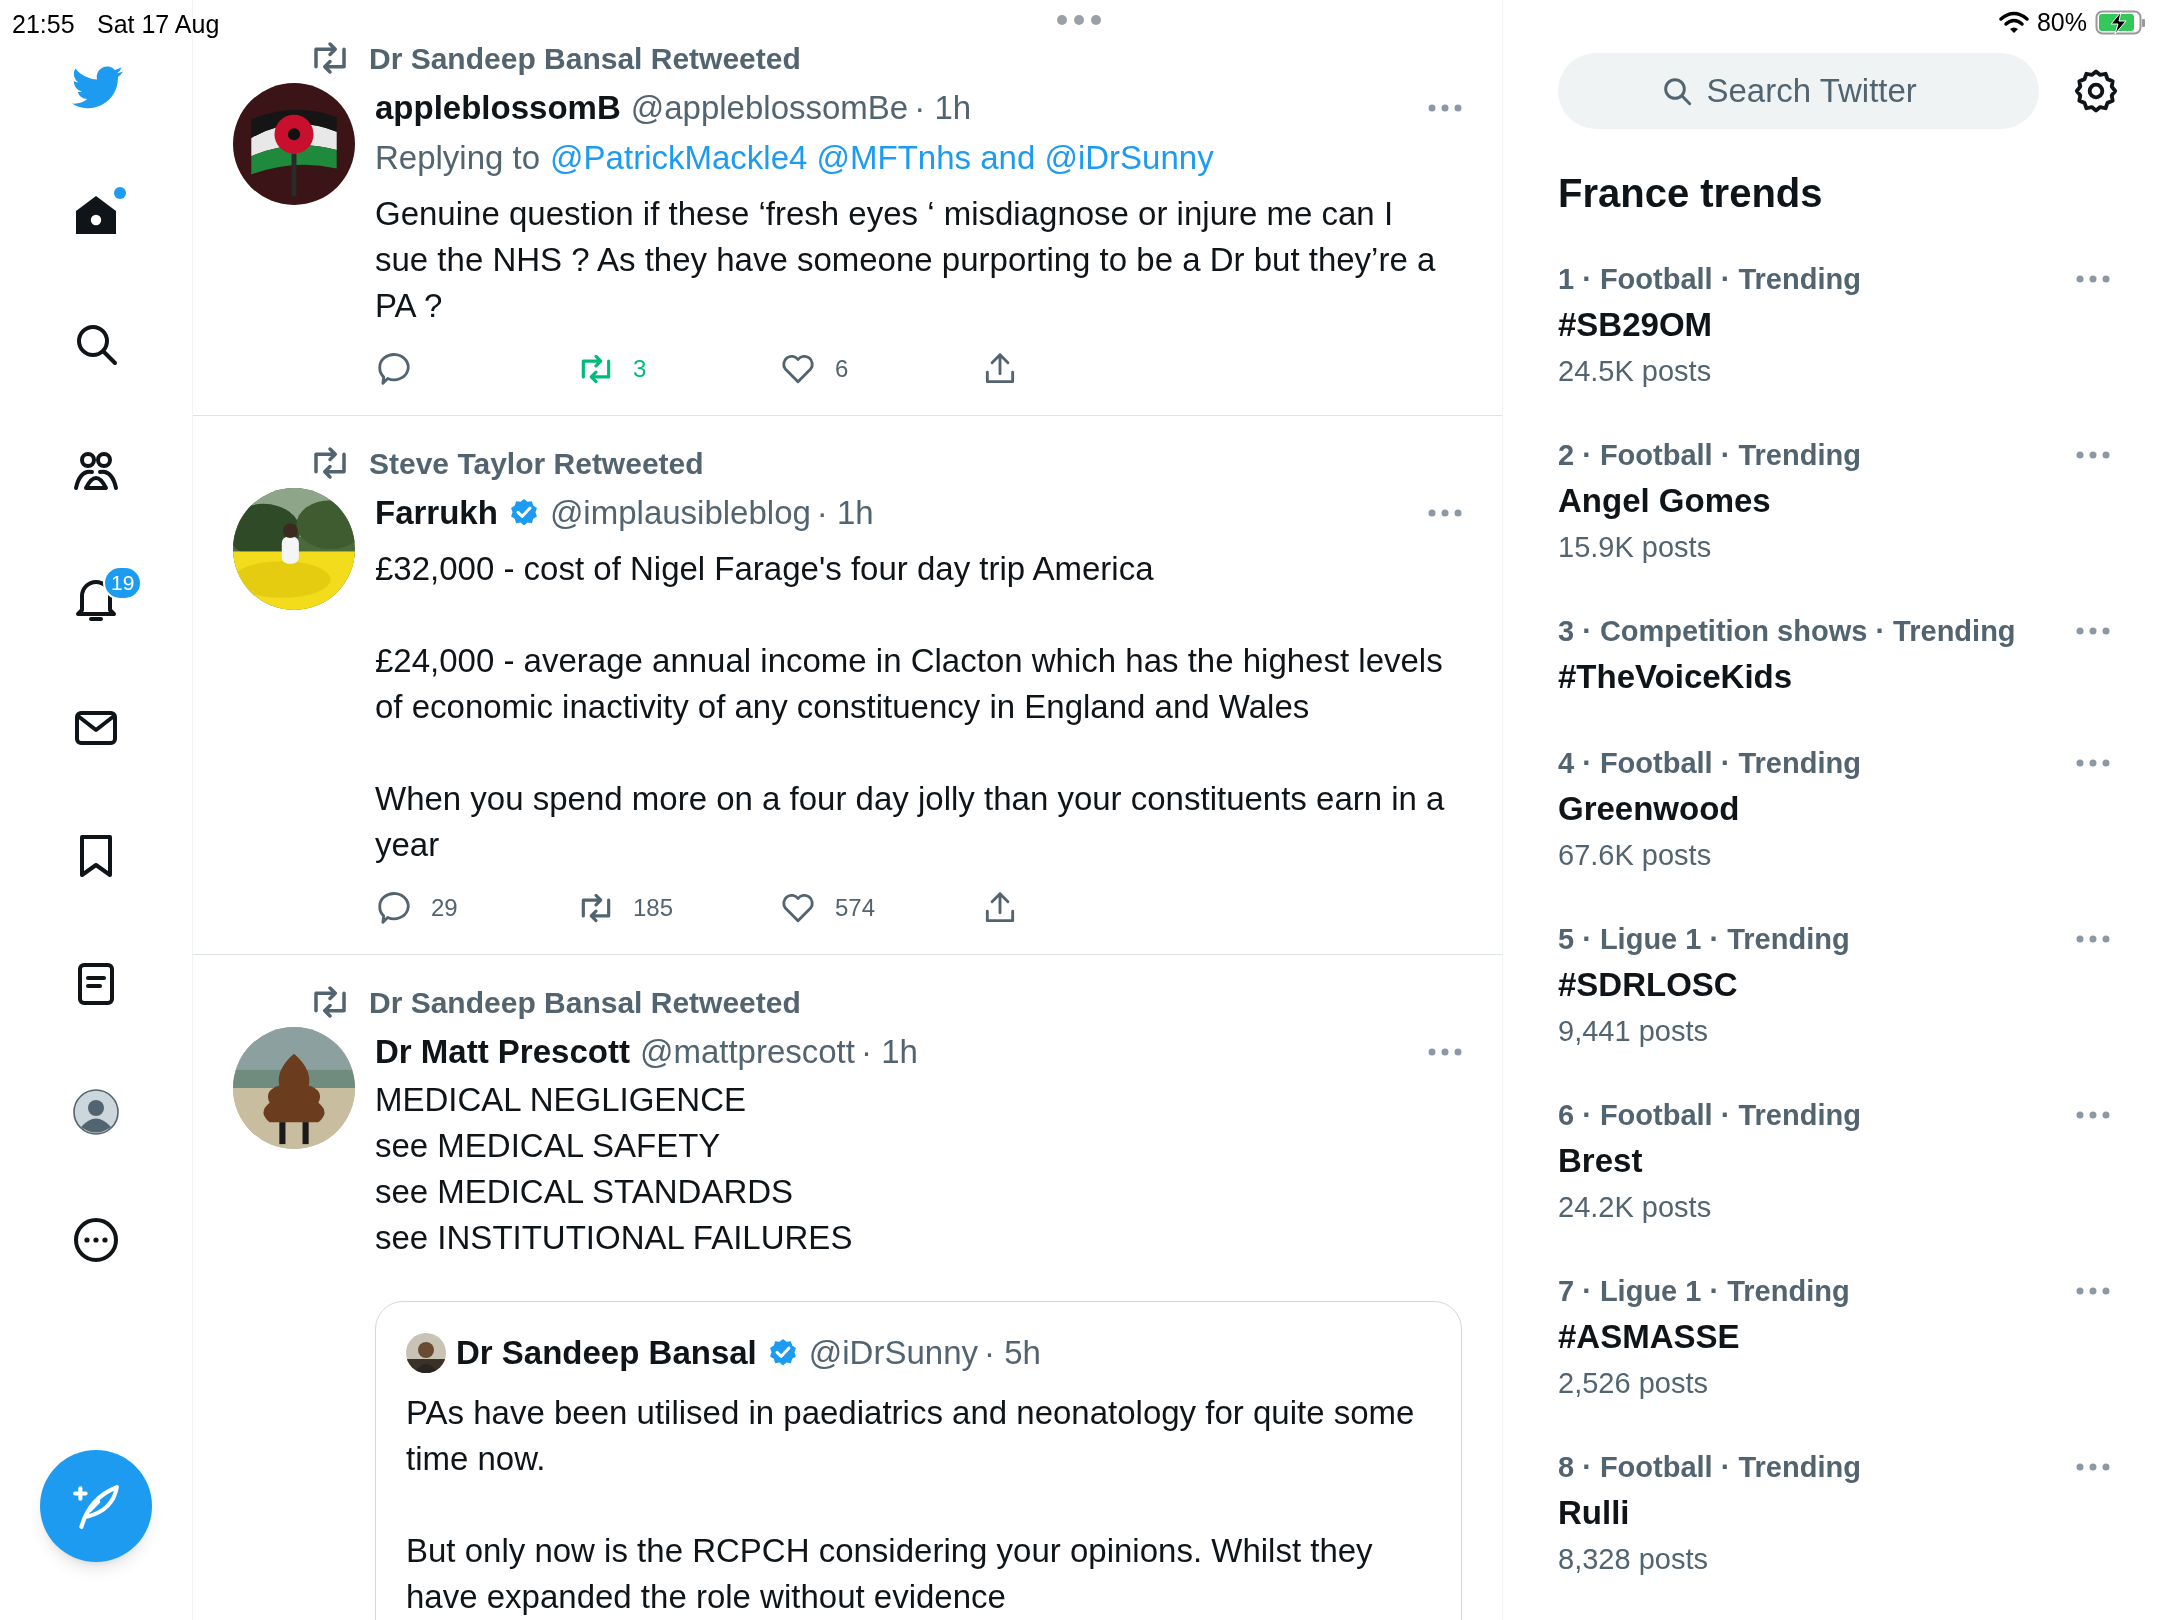  I want to click on trend-topic: Angel Gomes, so click(1709, 501).